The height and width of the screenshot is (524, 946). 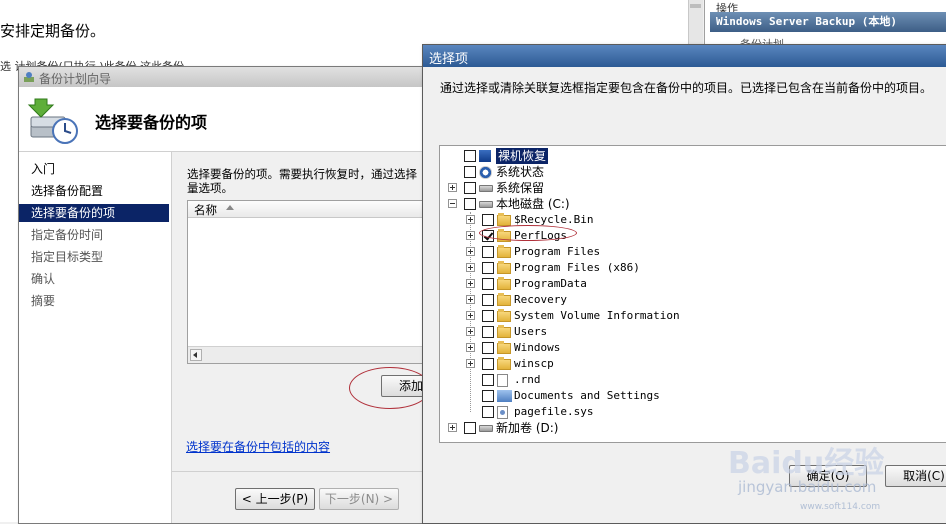 What do you see at coordinates (690, 156) in the screenshot?
I see `tree-item: 裸机恢复` at bounding box center [690, 156].